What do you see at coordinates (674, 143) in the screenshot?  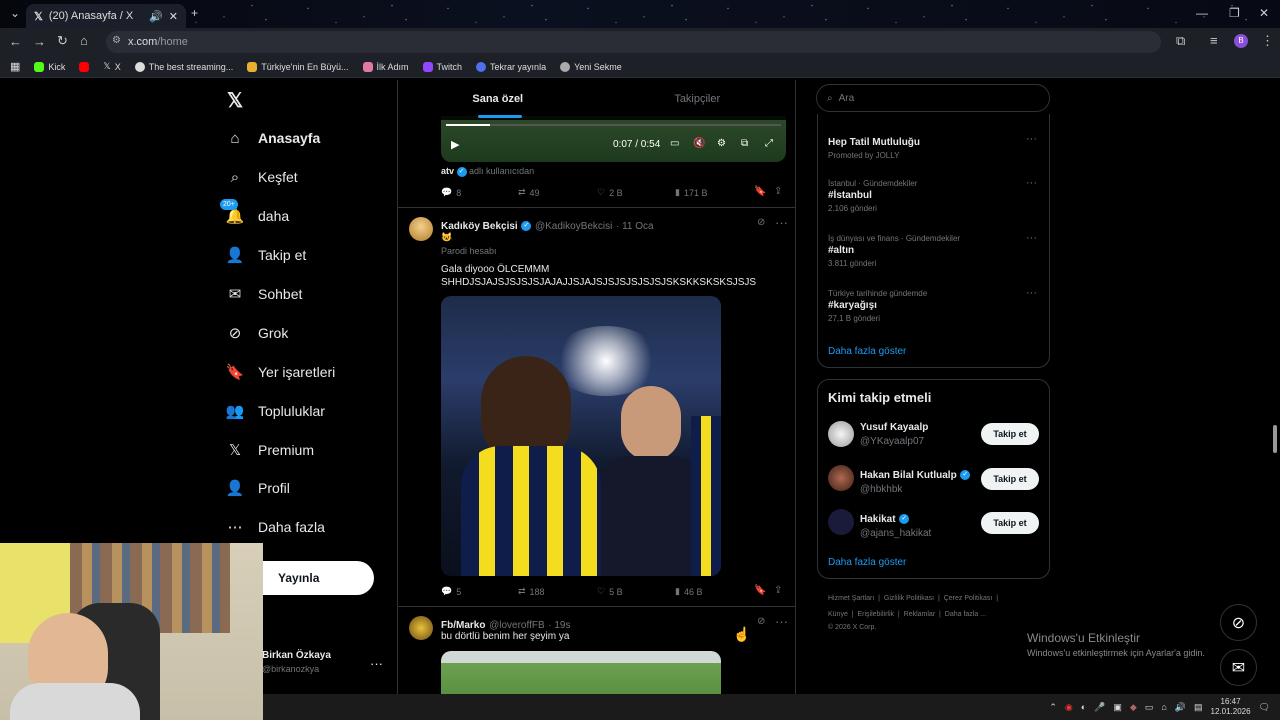 I see `captions-icon: ▭` at bounding box center [674, 143].